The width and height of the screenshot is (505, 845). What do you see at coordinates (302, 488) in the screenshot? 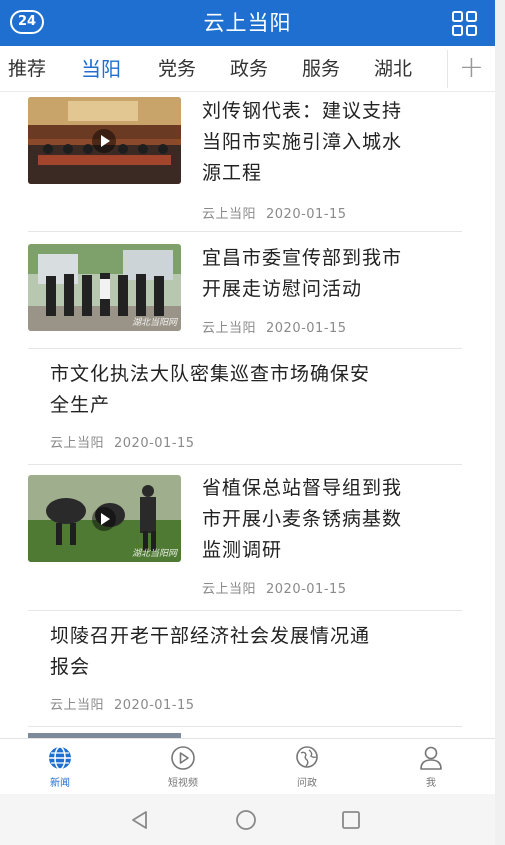
I see `news-title-line: 省植保总站督导组到我` at bounding box center [302, 488].